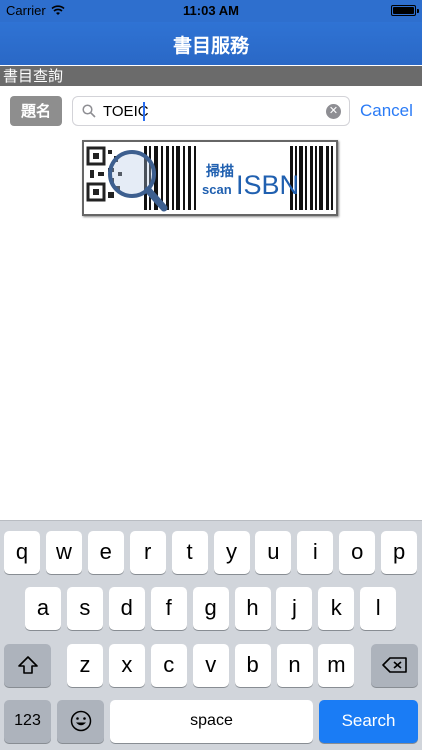 The width and height of the screenshot is (422, 750). I want to click on search-scope-button: 題名, so click(36, 111).